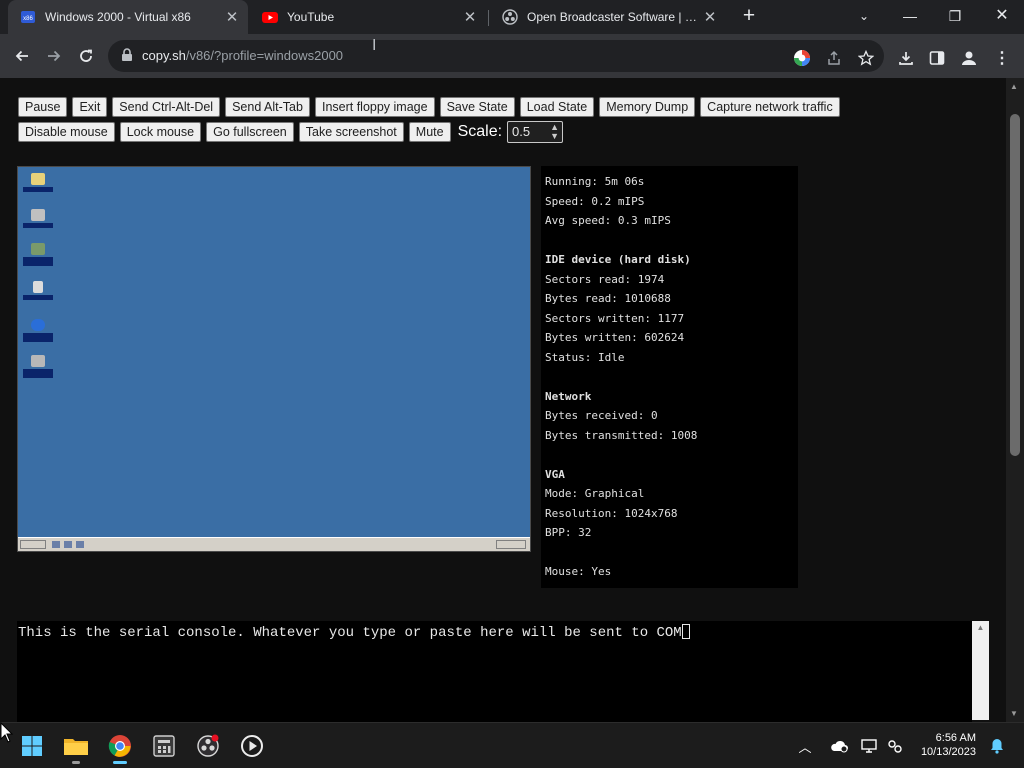 This screenshot has height=768, width=1024. What do you see at coordinates (274, 544) in the screenshot?
I see `guest-taskbar` at bounding box center [274, 544].